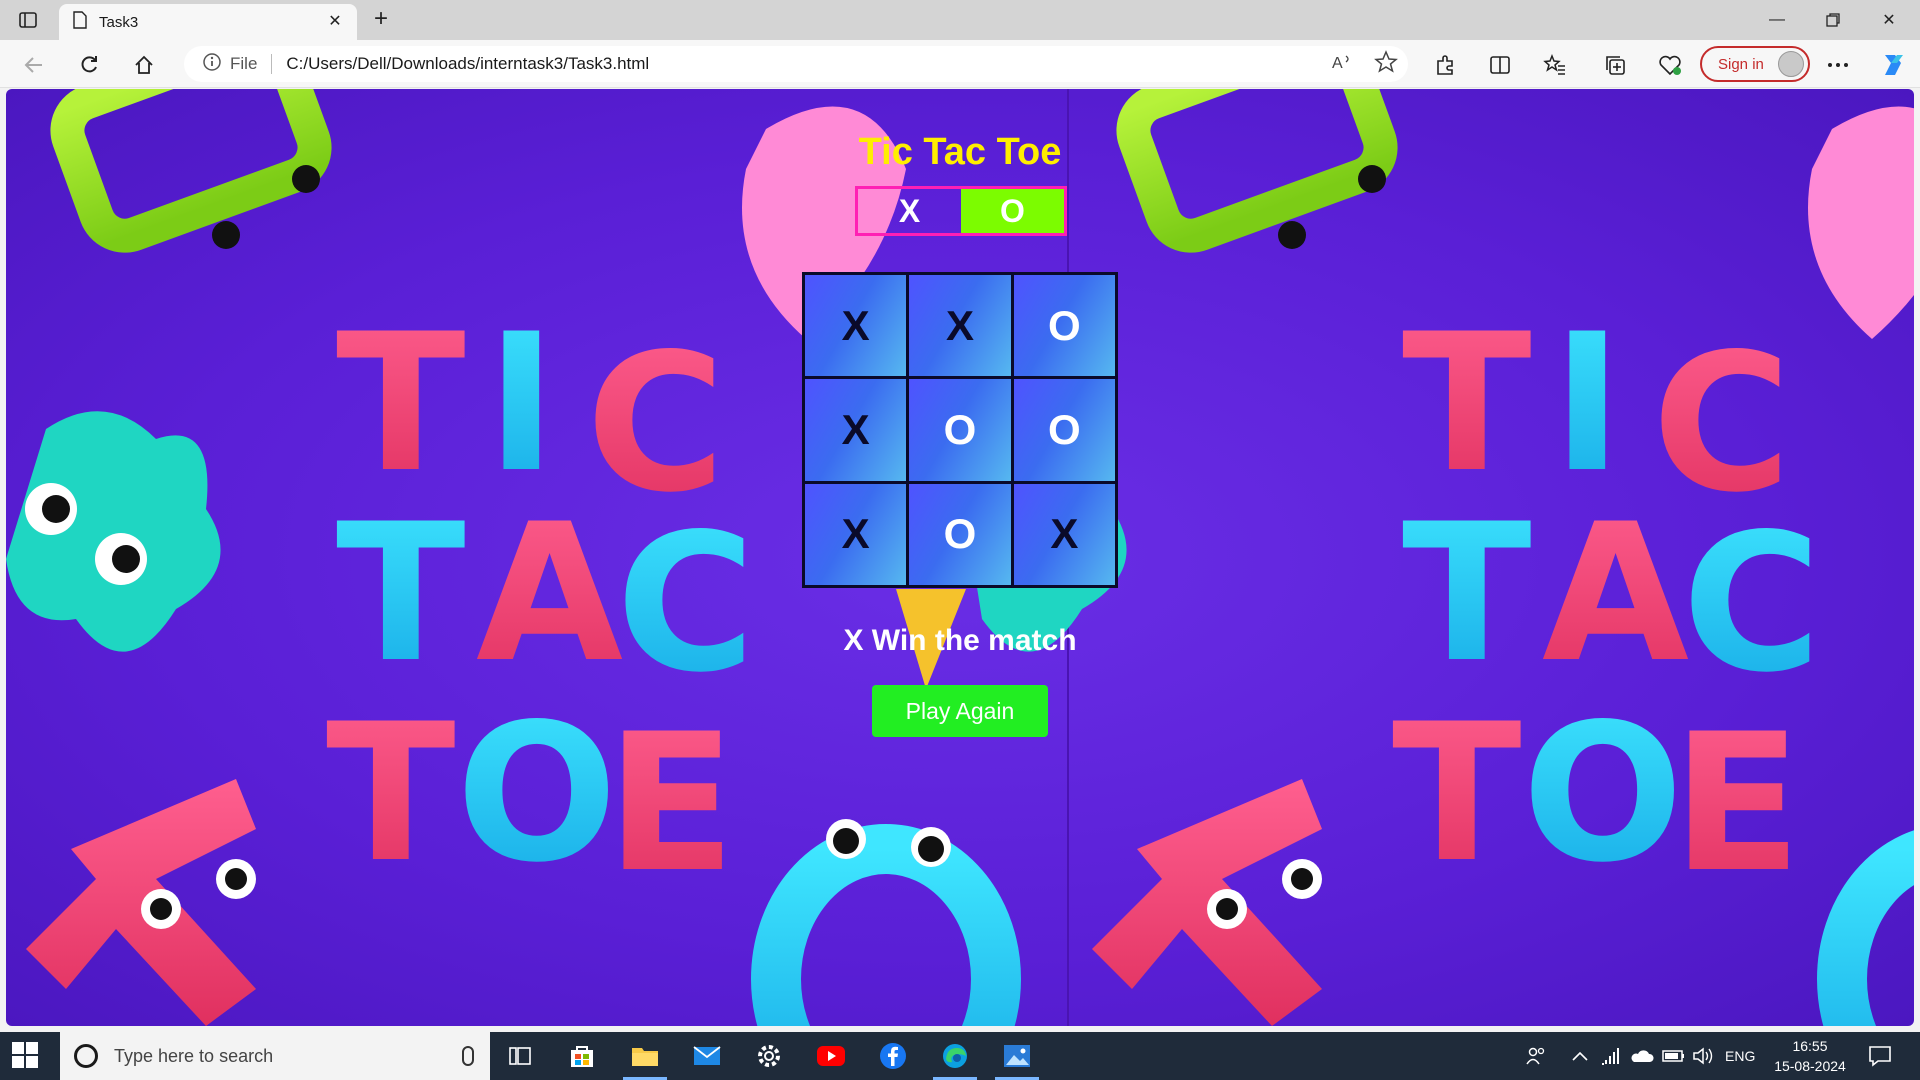  I want to click on read-aloud-icon: A, so click(1342, 64).